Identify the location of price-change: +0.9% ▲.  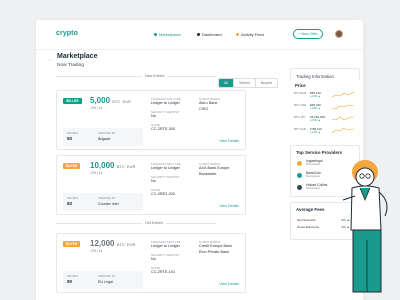
(315, 120).